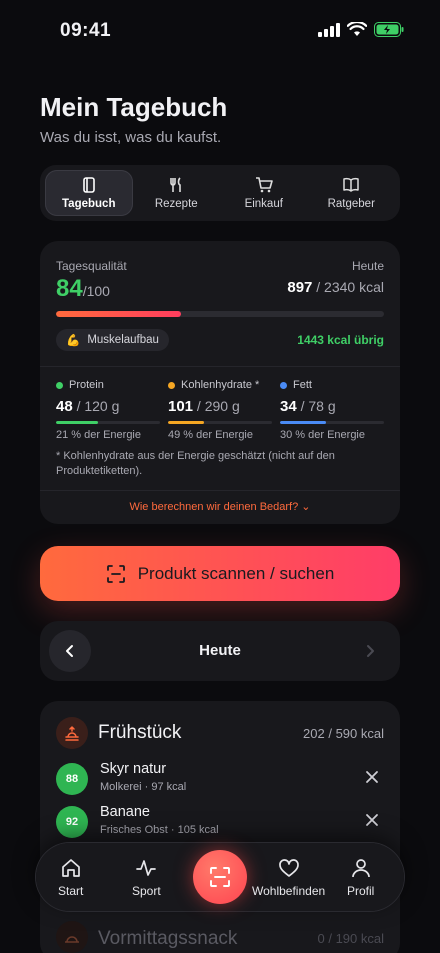  Describe the element at coordinates (283, 385) in the screenshot. I see `fat-dot-icon` at that location.